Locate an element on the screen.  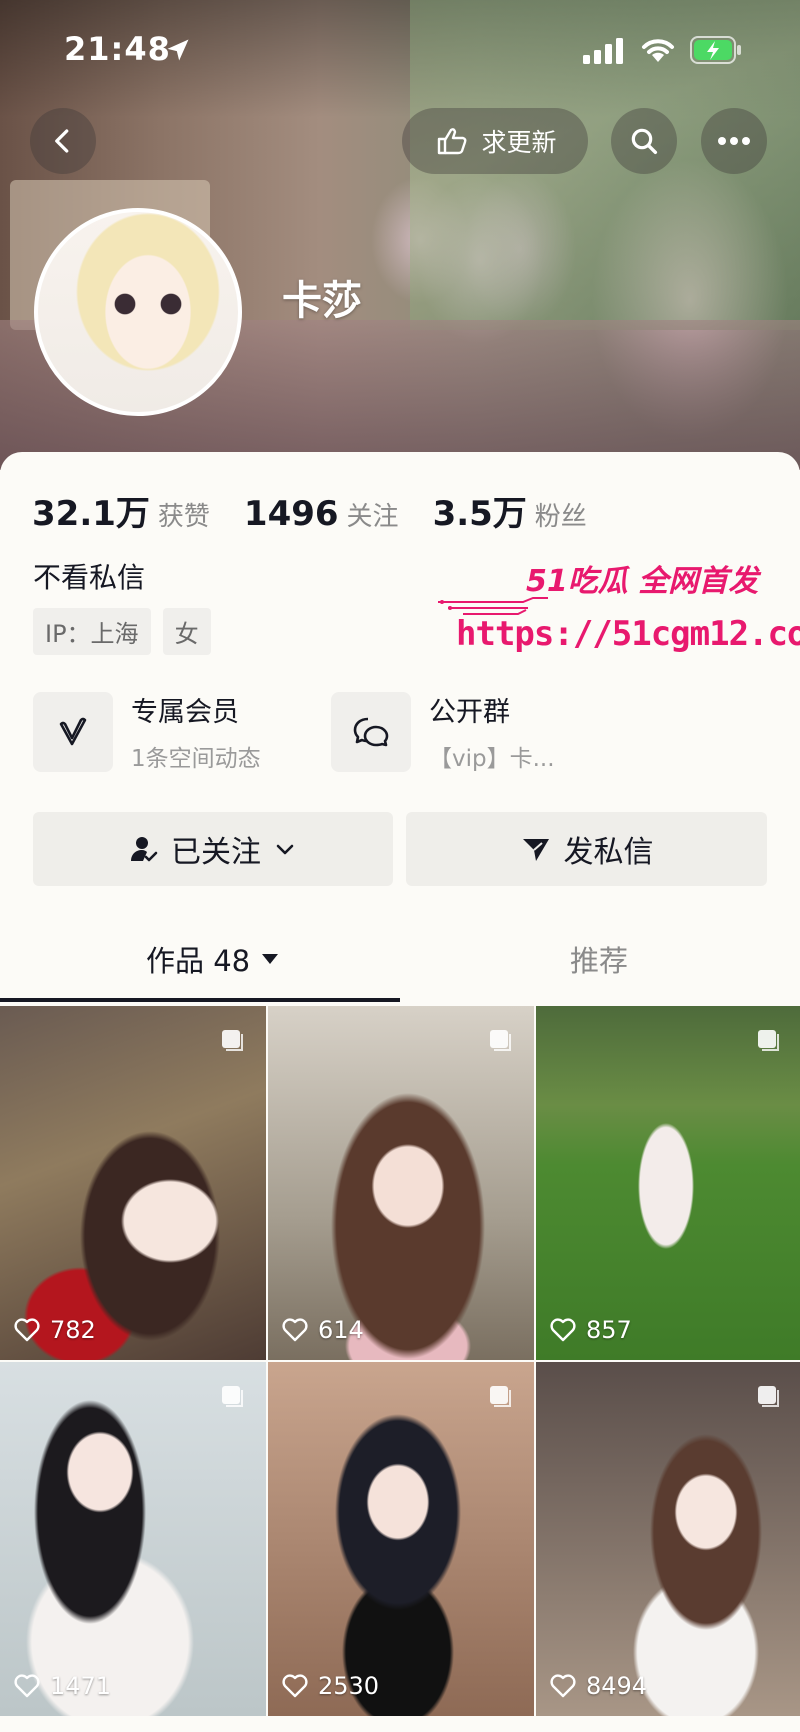
video-likes: 614 is located at coordinates (323, 1330).